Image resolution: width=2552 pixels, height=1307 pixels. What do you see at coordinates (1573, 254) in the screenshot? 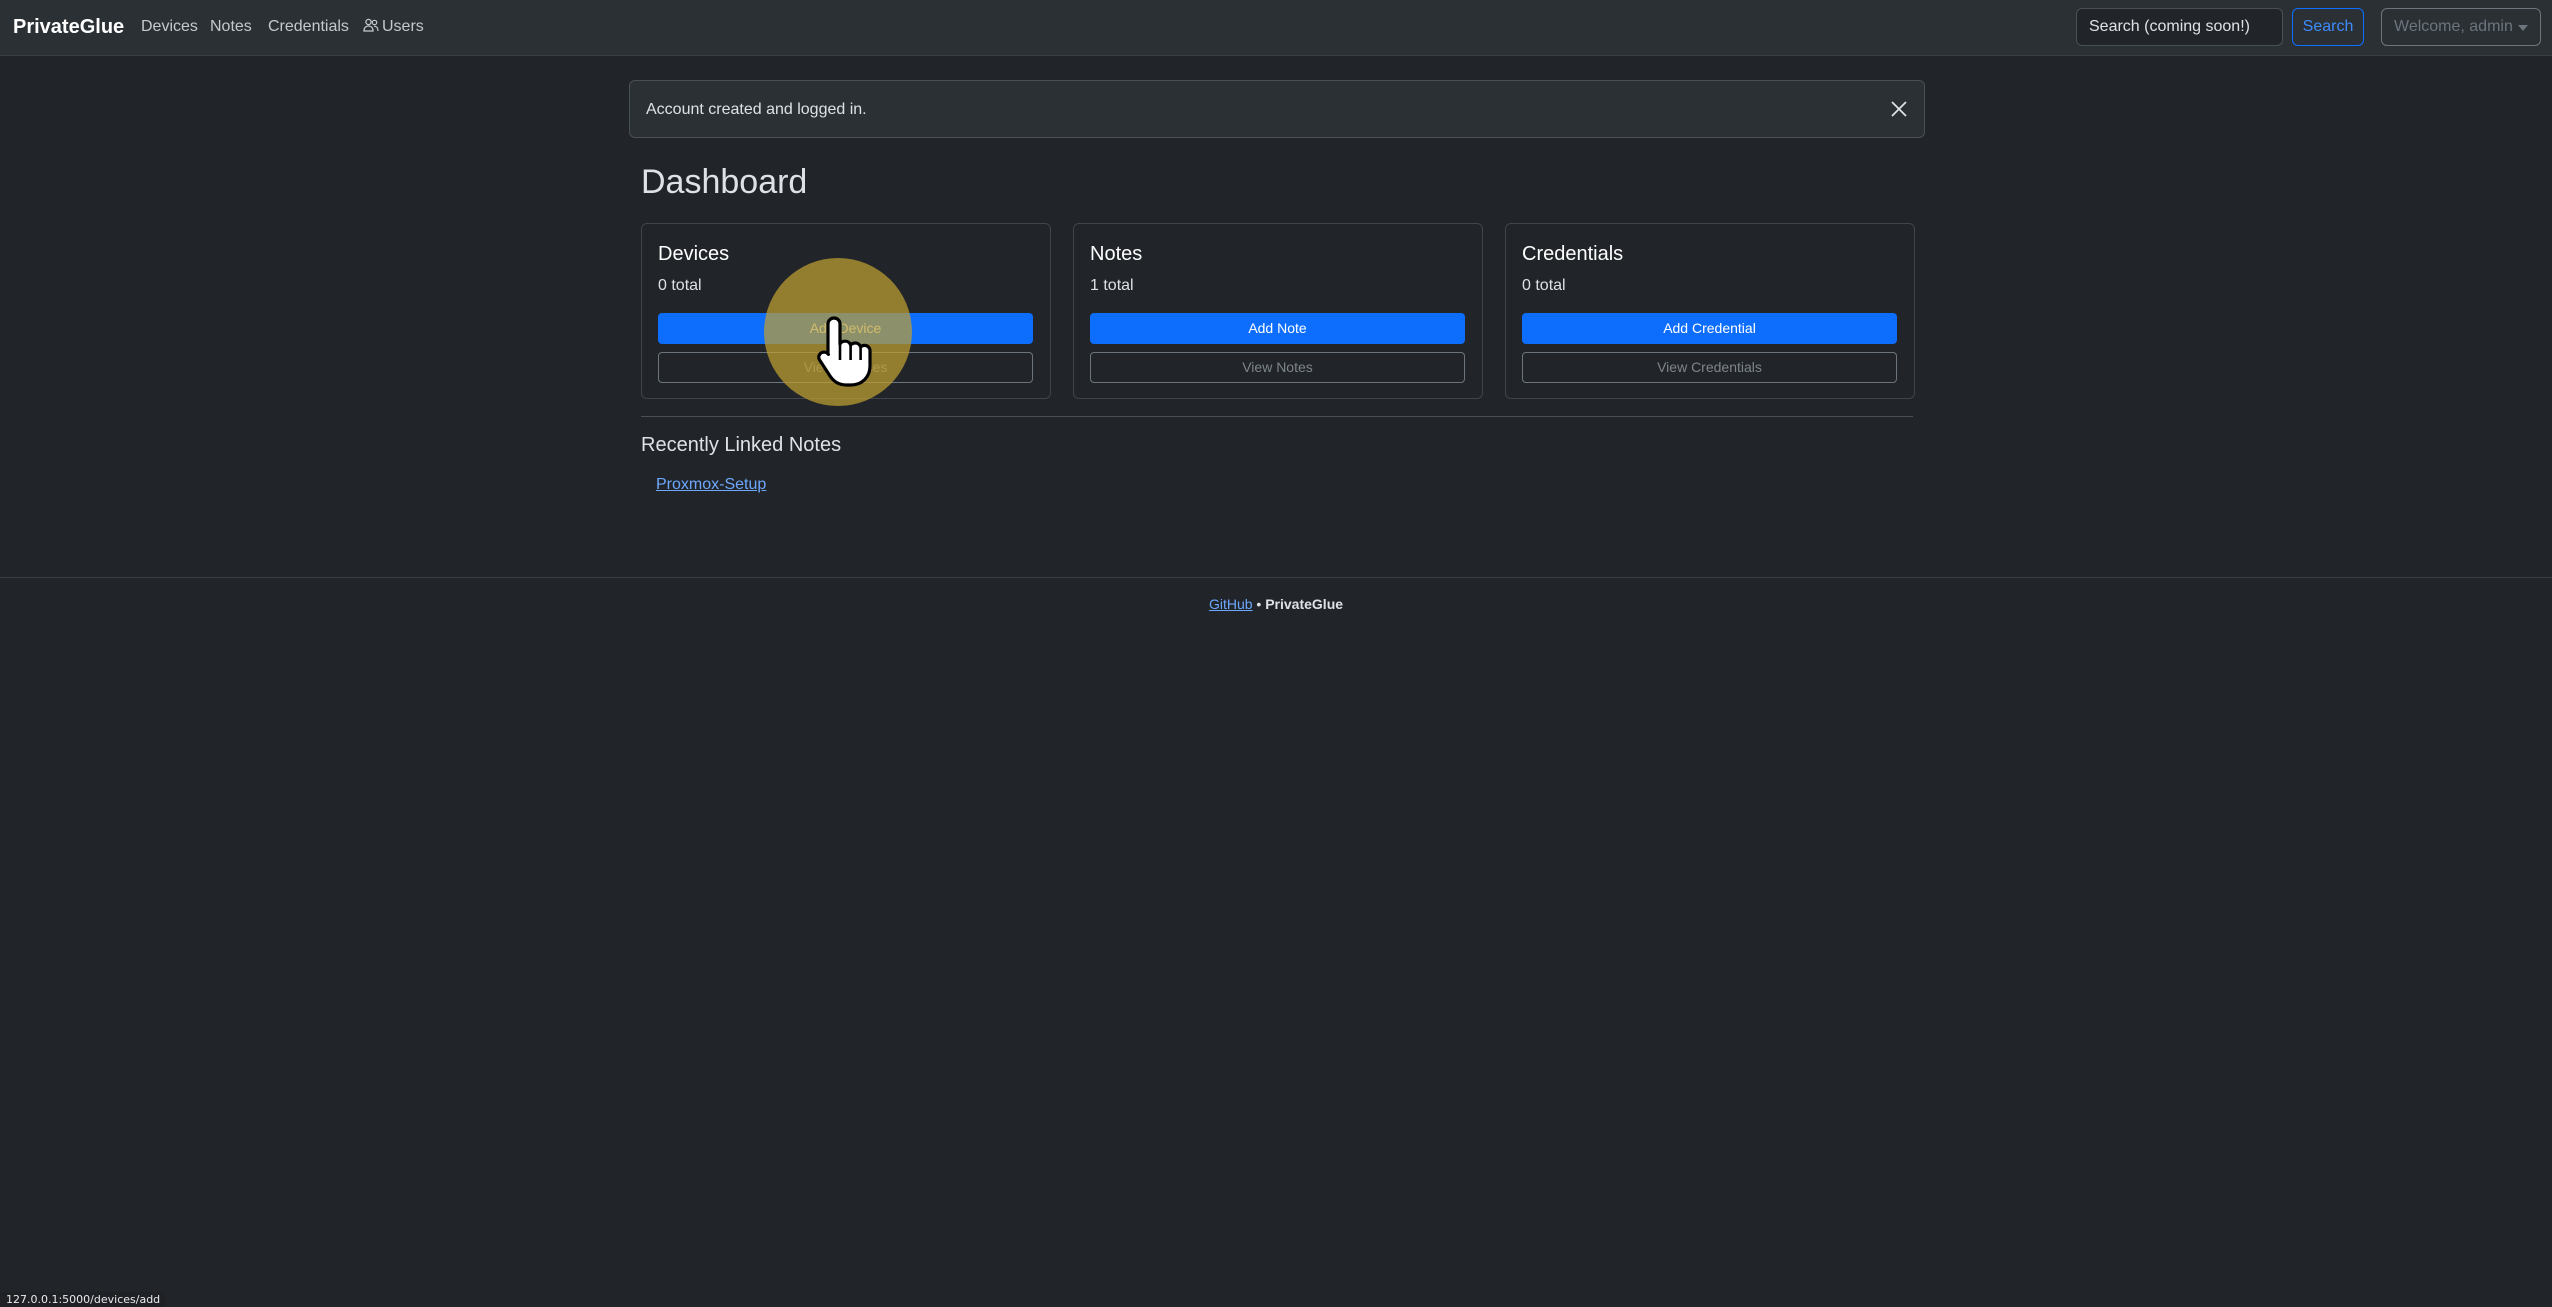
I see `card-title: Credentials` at bounding box center [1573, 254].